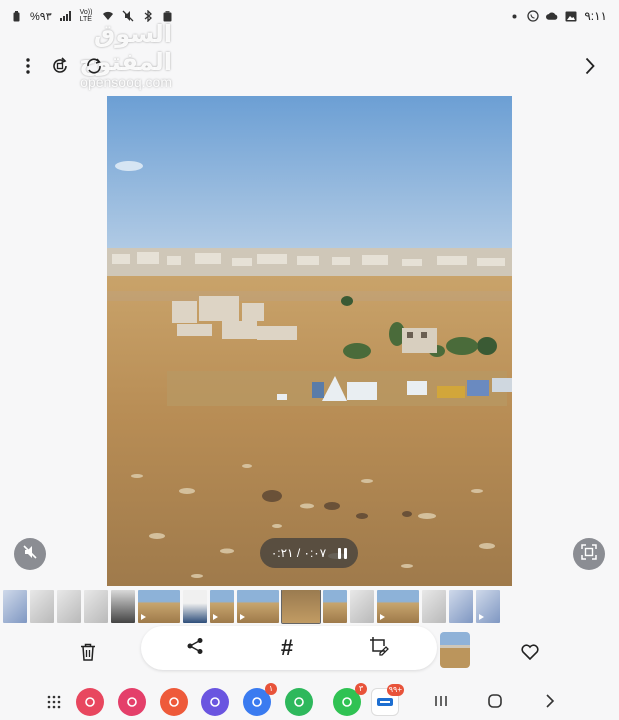  I want to click on dot-icon, so click(514, 16).